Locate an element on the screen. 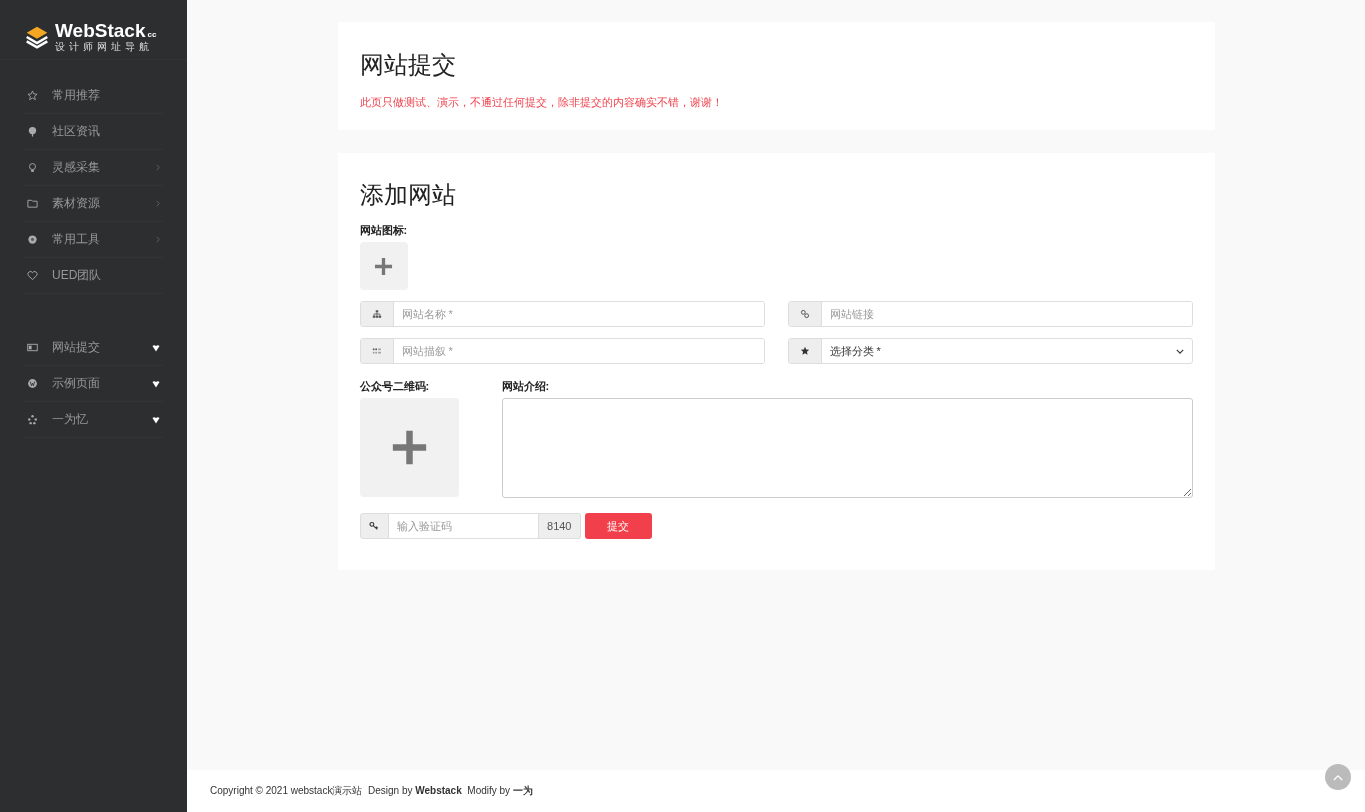 This screenshot has height=812, width=1365. pin-icon is located at coordinates (32, 131).